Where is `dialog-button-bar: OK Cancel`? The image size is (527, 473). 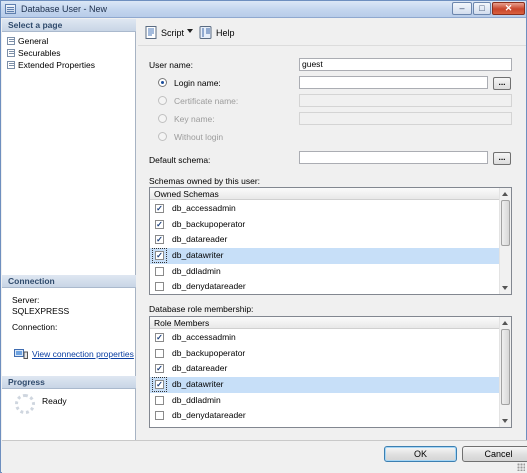
dialog-button-bar: OK Cancel is located at coordinates (264, 456).